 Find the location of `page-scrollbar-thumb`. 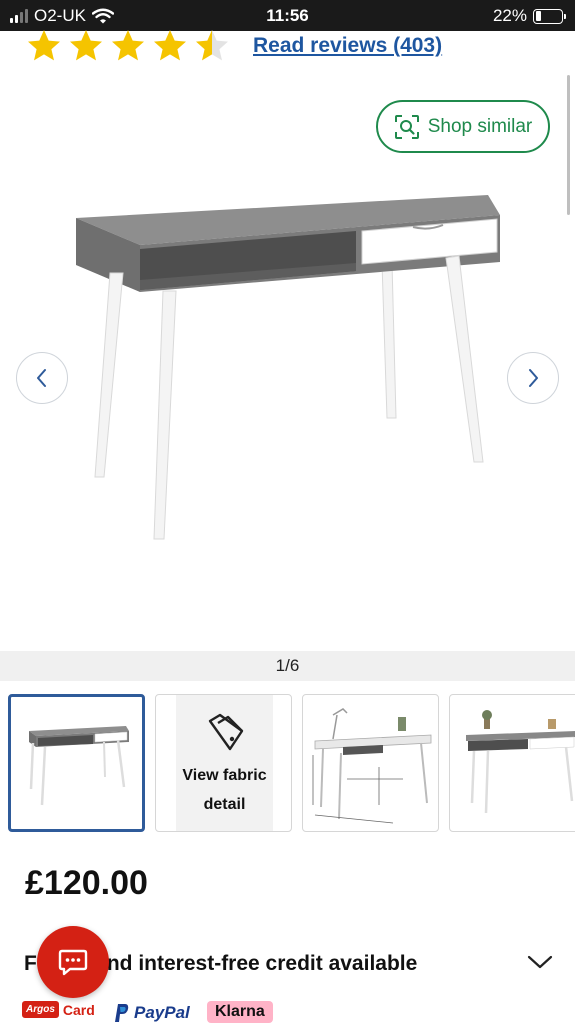

page-scrollbar-thumb is located at coordinates (568, 145).